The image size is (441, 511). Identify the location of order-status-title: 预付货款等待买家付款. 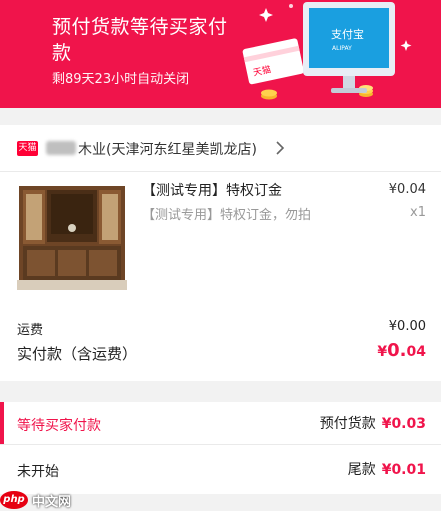
(140, 40).